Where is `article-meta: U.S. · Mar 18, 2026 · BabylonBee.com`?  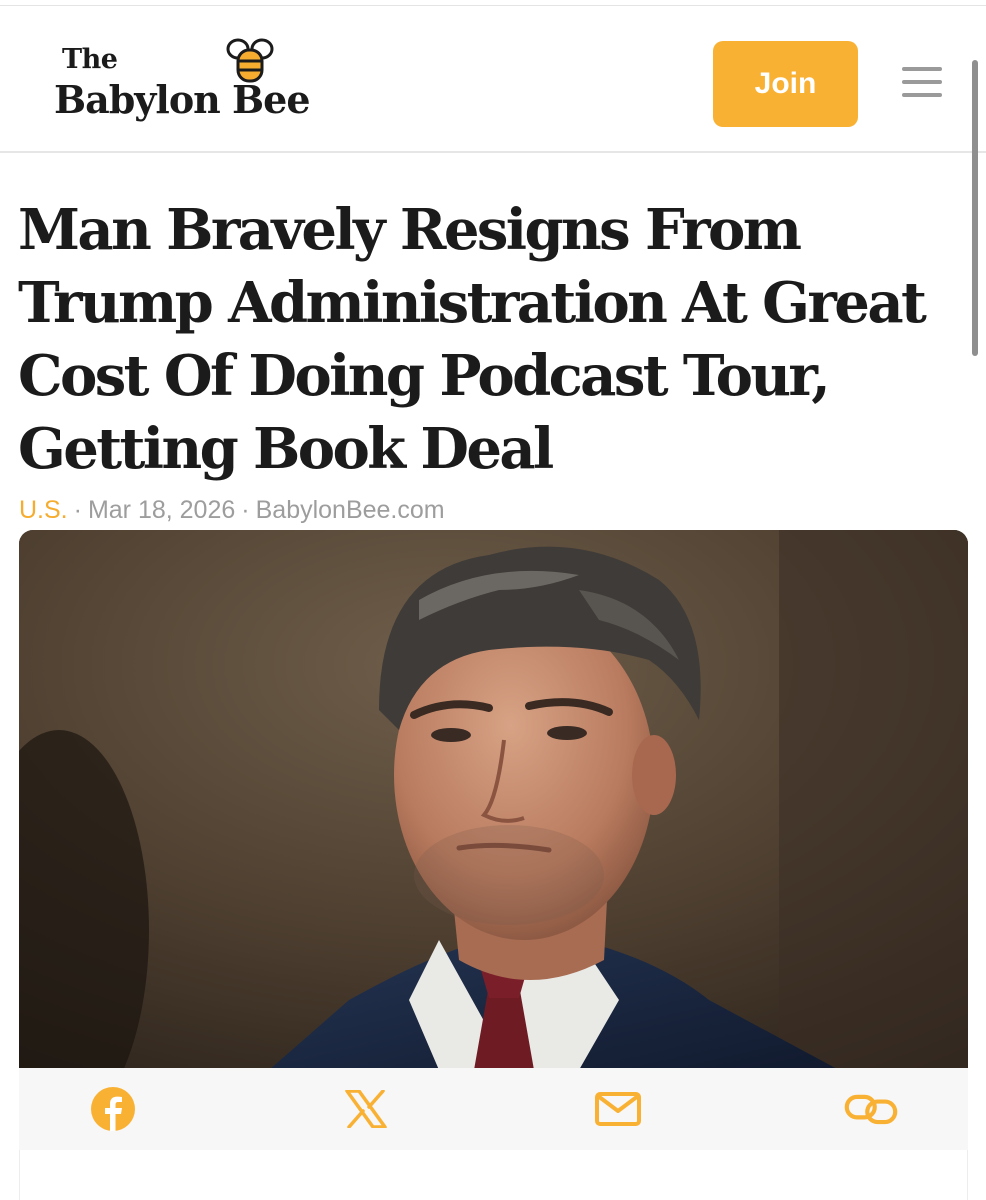
article-meta: U.S. · Mar 18, 2026 · BabylonBee.com is located at coordinates (232, 510).